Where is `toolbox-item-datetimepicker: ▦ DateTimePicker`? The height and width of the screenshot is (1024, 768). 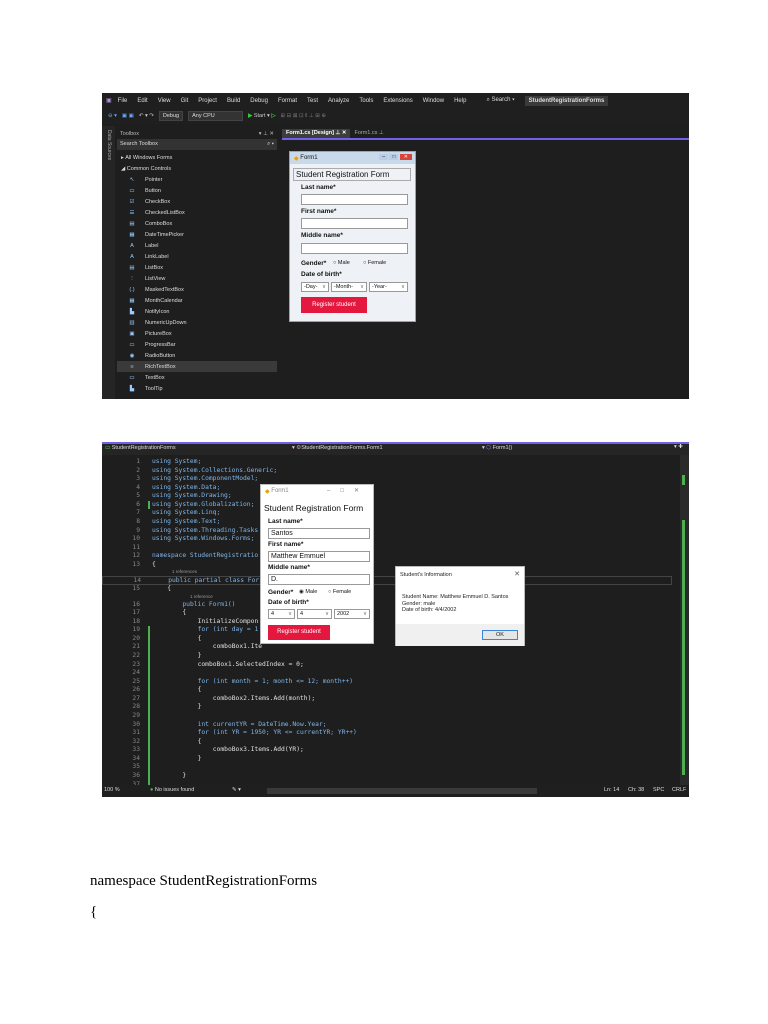 toolbox-item-datetimepicker: ▦ DateTimePicker is located at coordinates (197, 234).